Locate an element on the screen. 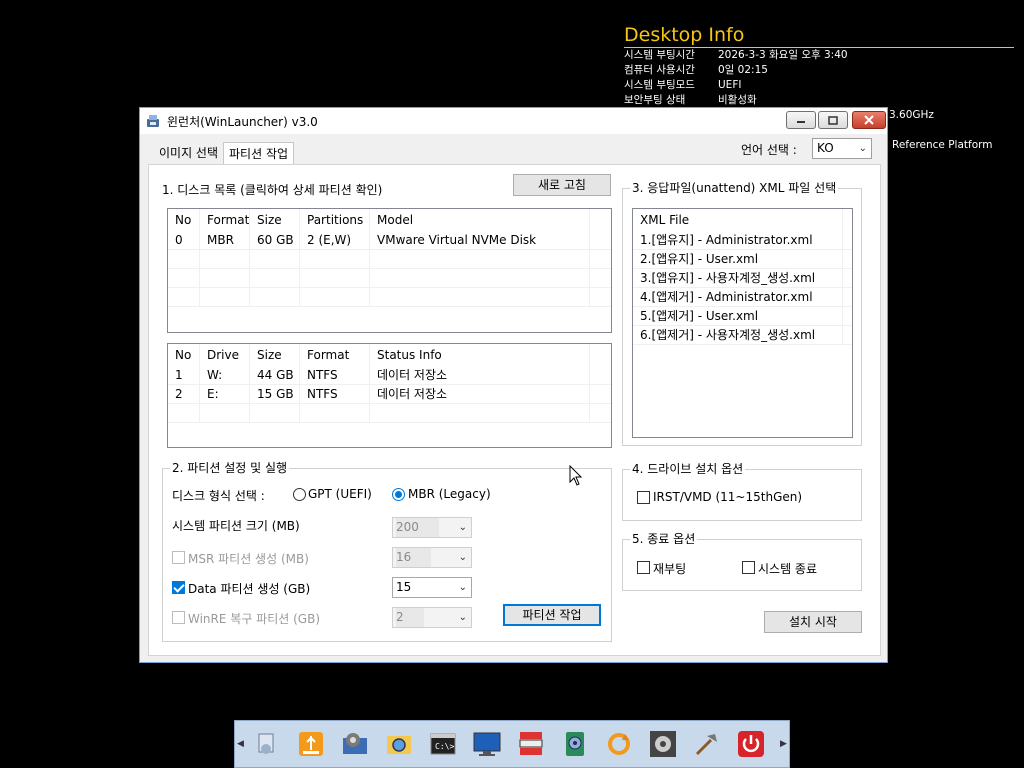  list-item: 6.[앱제거] - 사용자계정_생성.xml is located at coordinates (742, 335).